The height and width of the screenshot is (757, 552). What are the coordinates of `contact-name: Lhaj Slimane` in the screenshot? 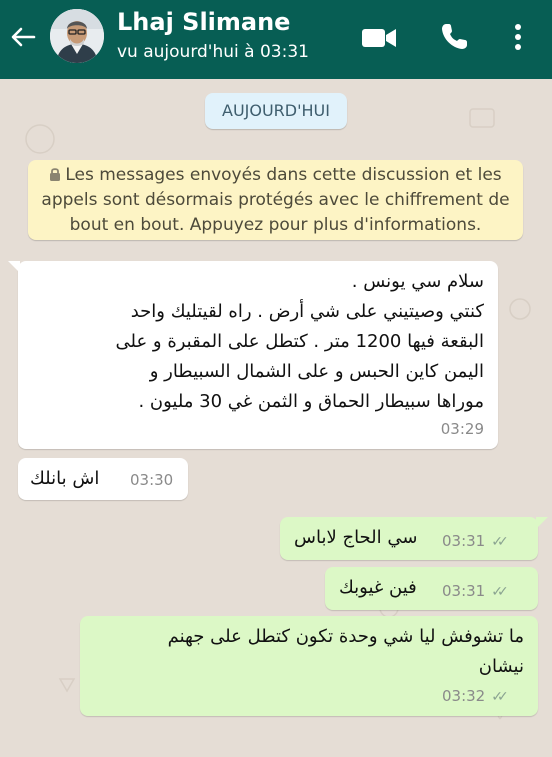 It's located at (203, 22).